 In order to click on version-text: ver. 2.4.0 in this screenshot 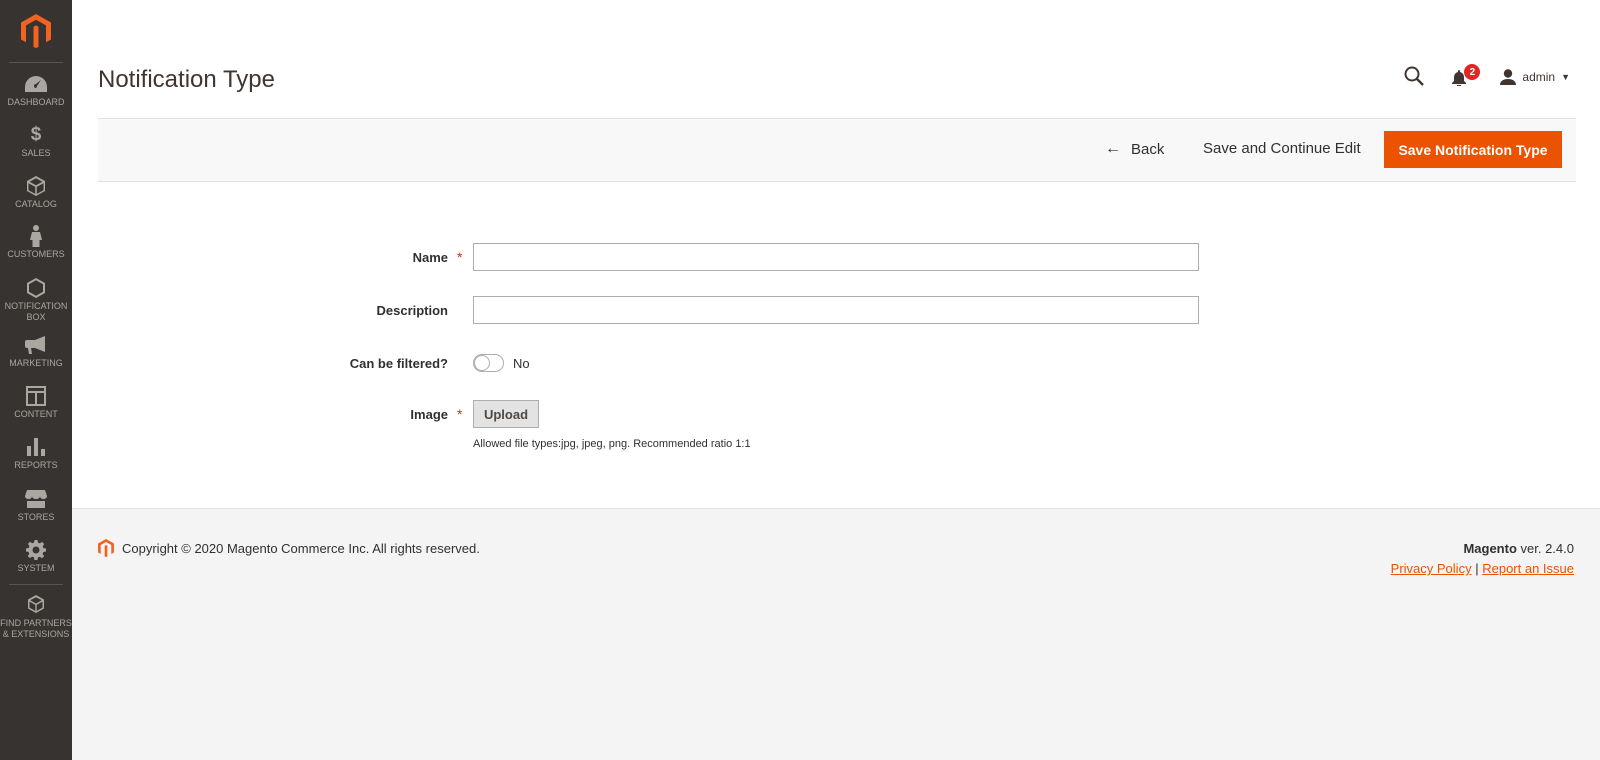, I will do `click(1547, 548)`.